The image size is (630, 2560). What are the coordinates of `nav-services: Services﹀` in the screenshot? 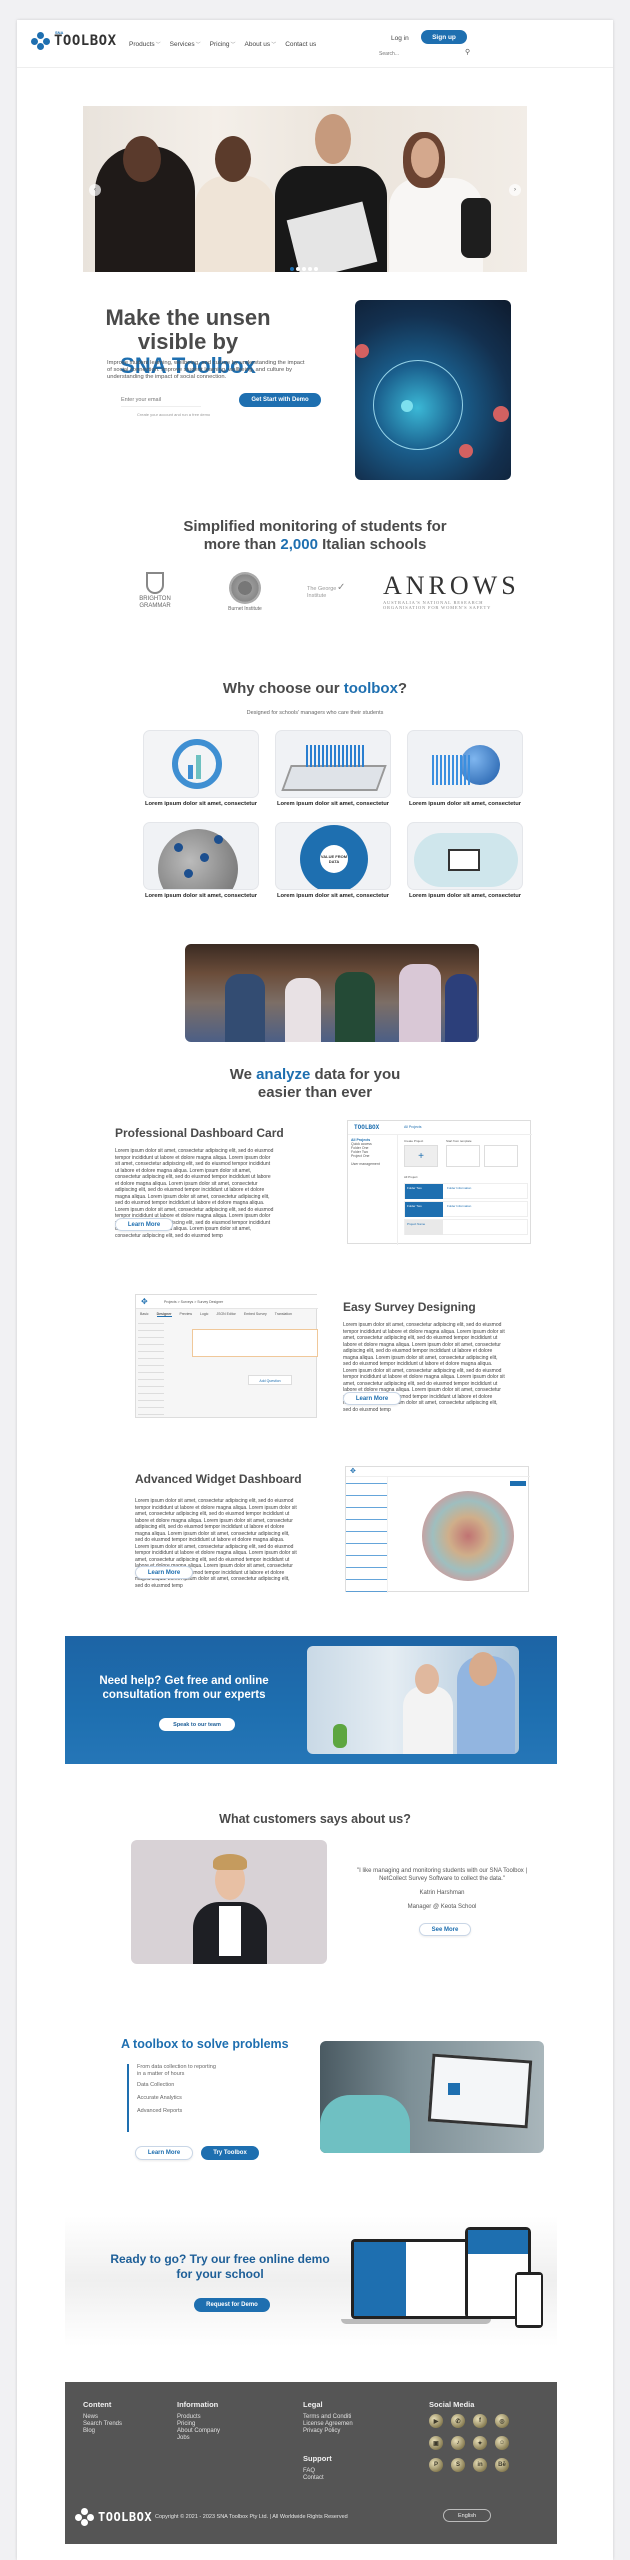 It's located at (185, 44).